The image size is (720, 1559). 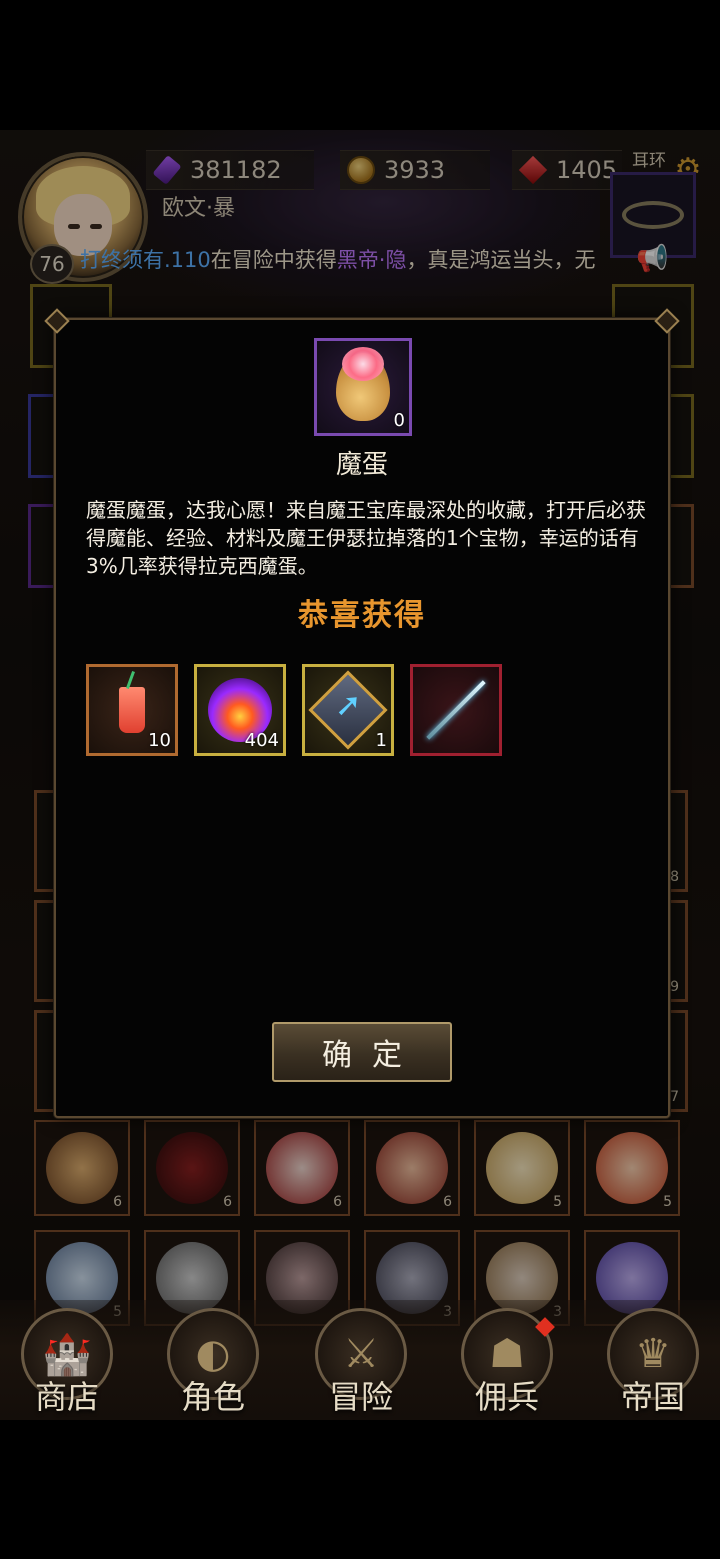 What do you see at coordinates (362, 1052) in the screenshot?
I see `confirm-button: 确定` at bounding box center [362, 1052].